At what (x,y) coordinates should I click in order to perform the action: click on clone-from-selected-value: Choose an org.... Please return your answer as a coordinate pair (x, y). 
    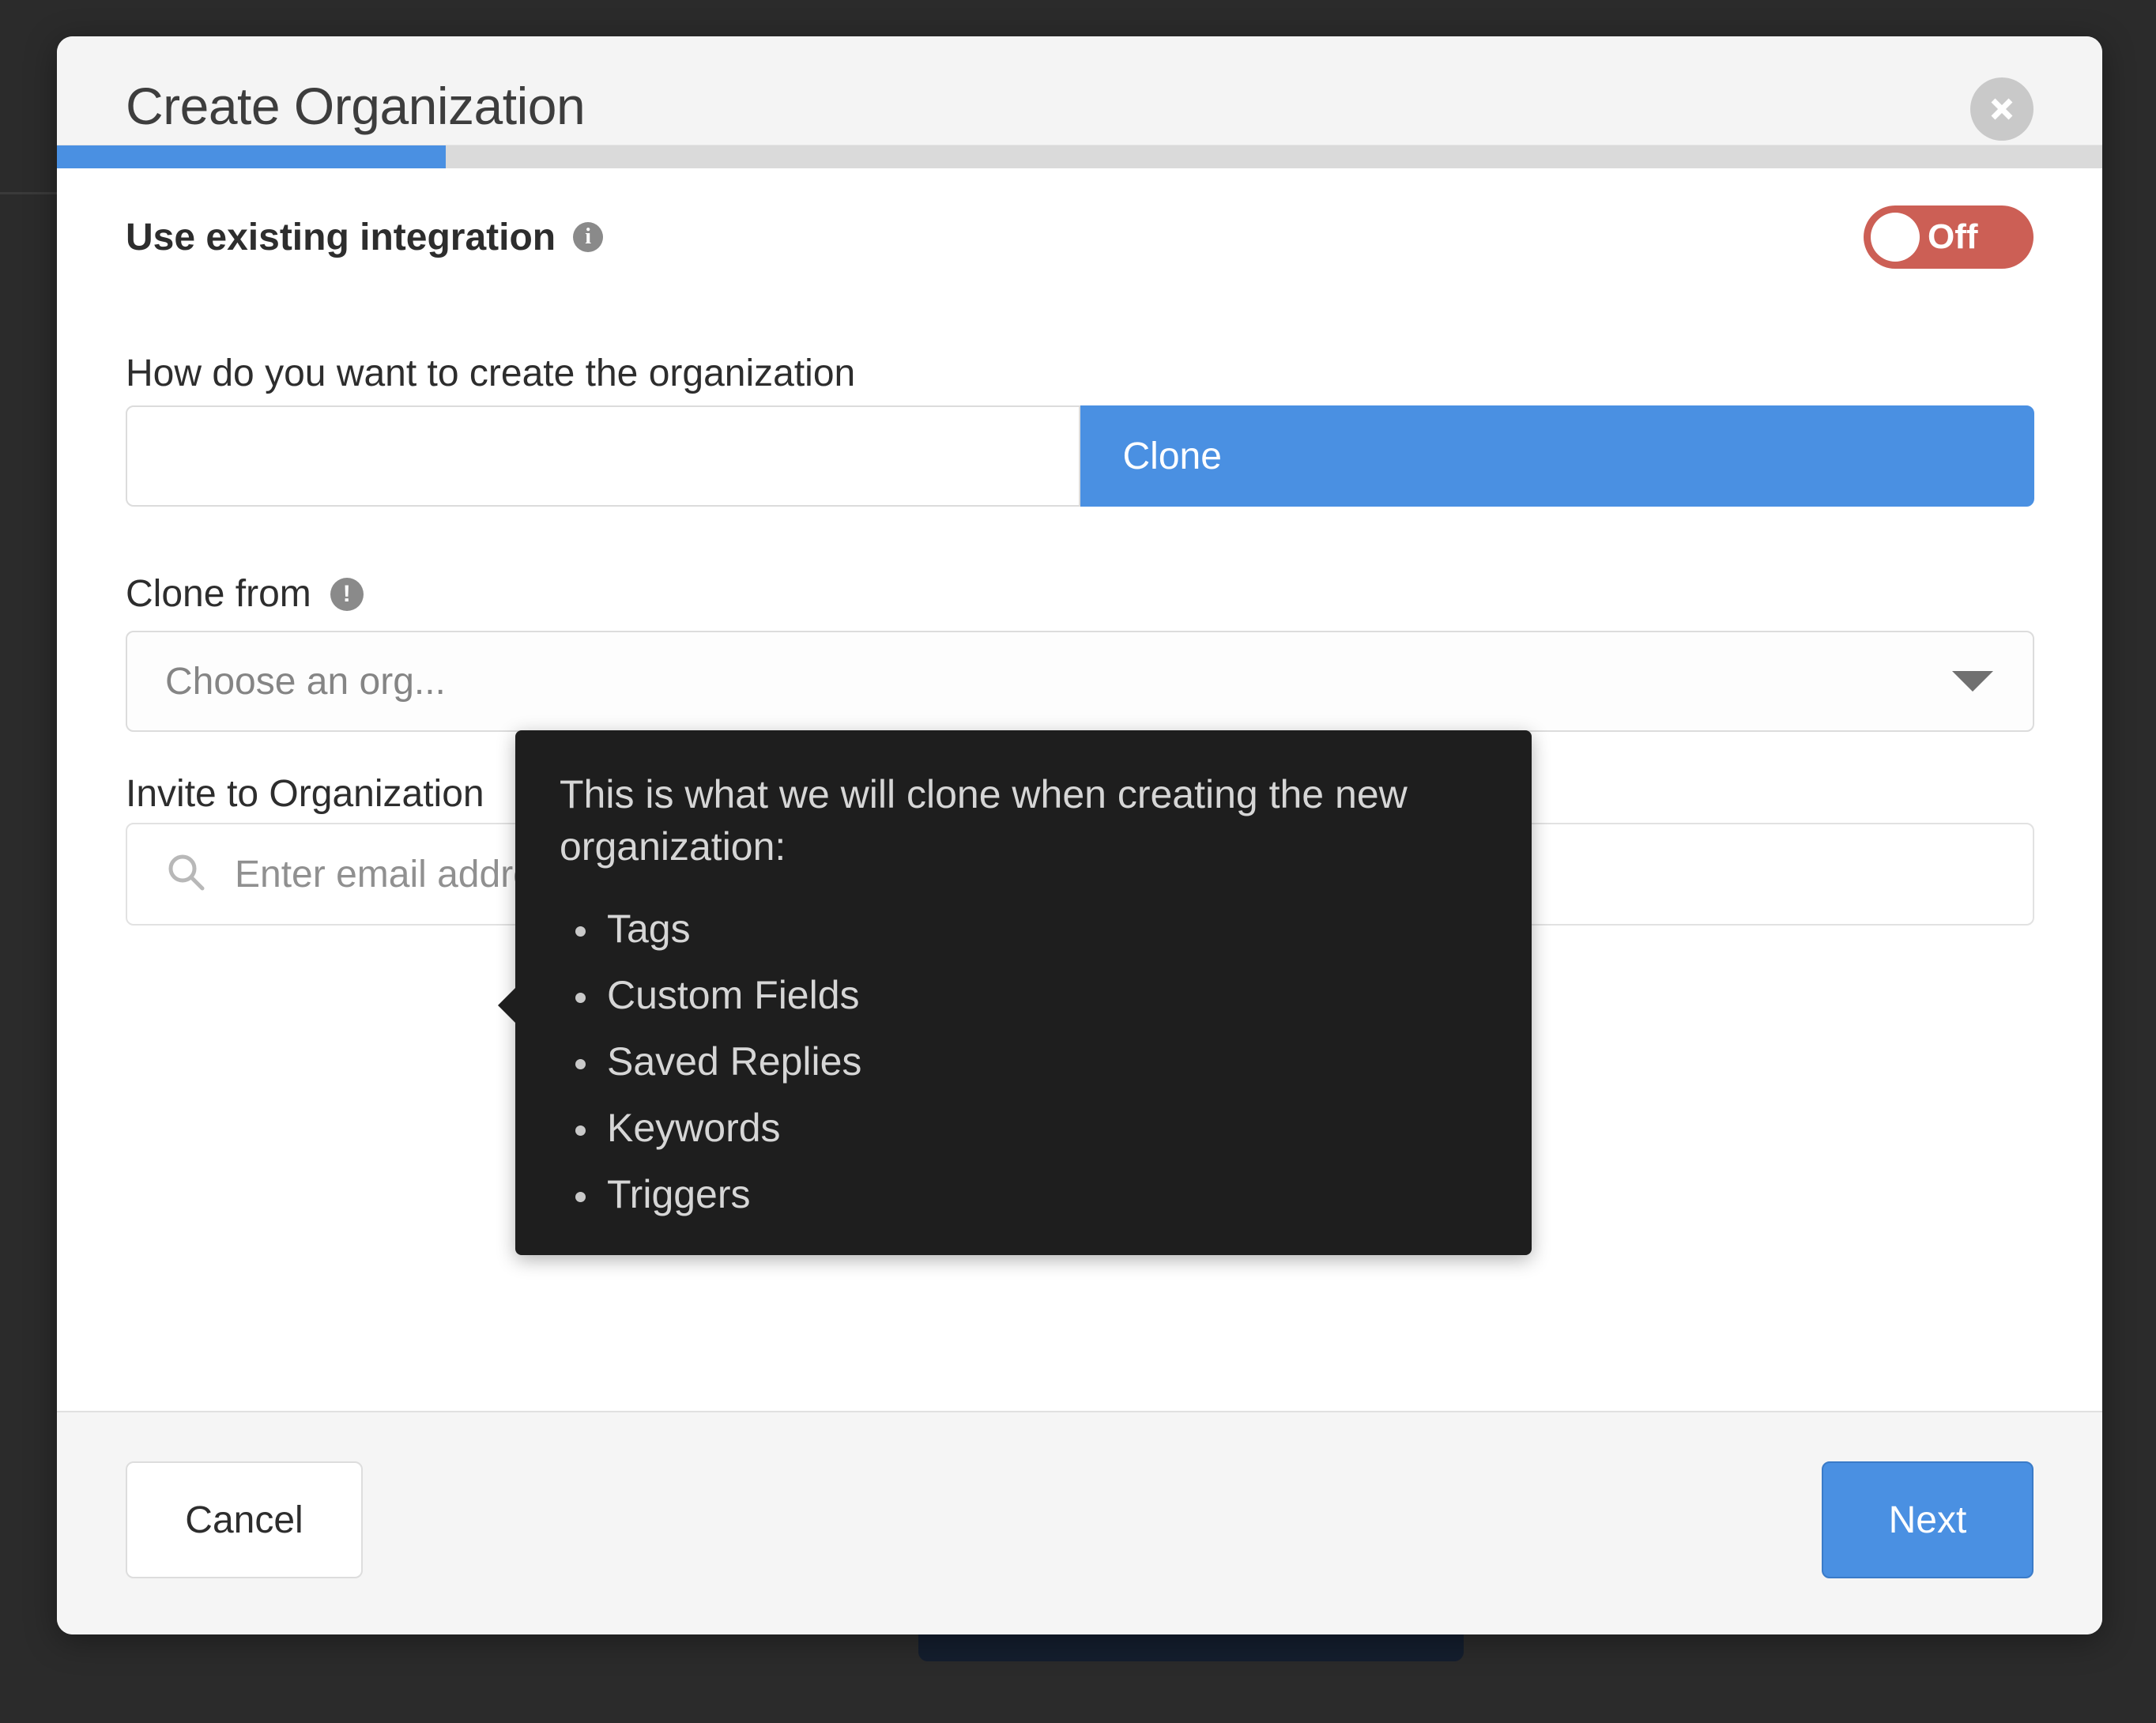
    Looking at the image, I should click on (305, 681).